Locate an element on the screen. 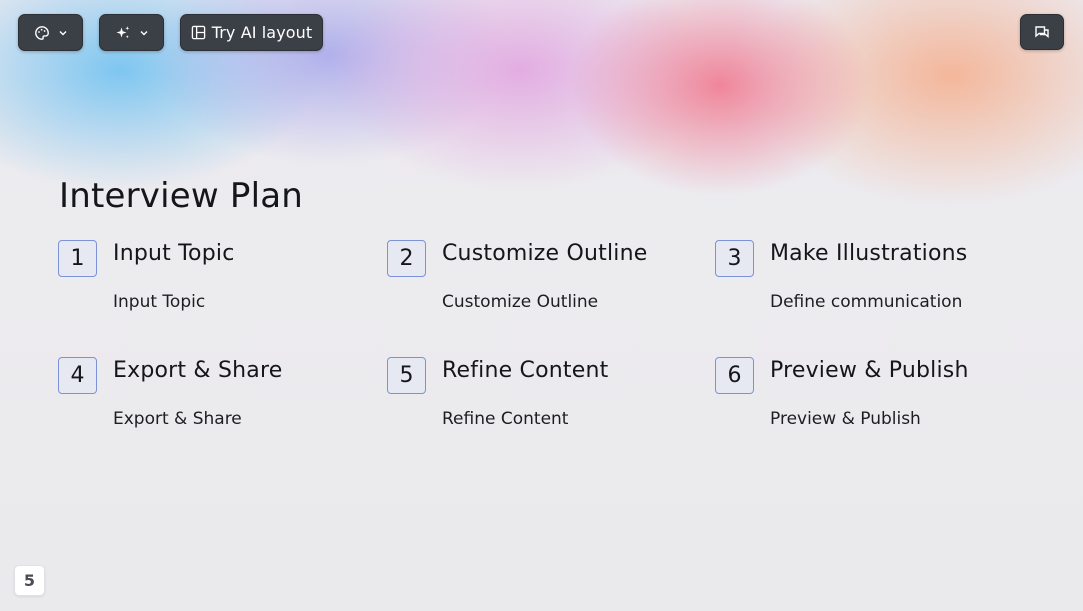  comment-icon is located at coordinates (1042, 32).